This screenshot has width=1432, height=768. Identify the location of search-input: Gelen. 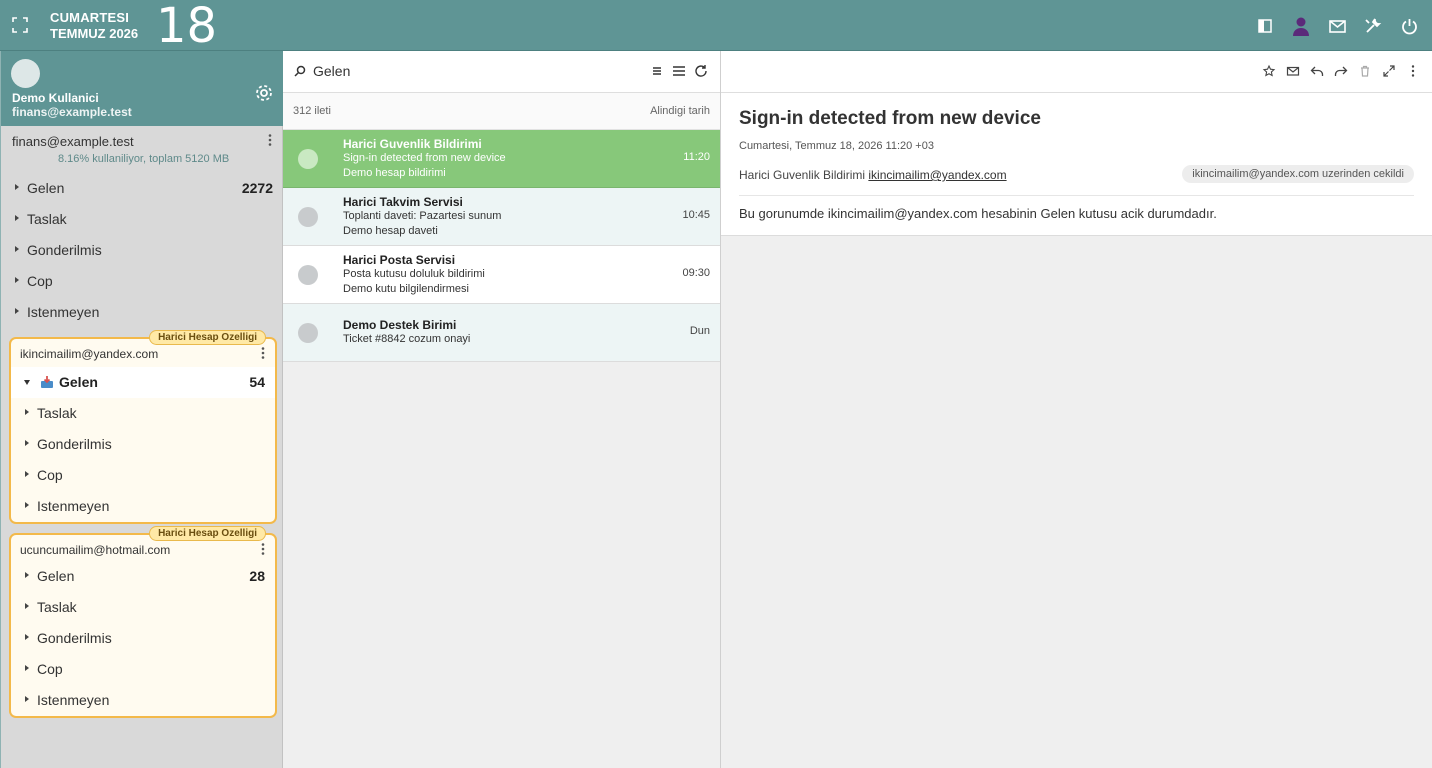
(331, 71).